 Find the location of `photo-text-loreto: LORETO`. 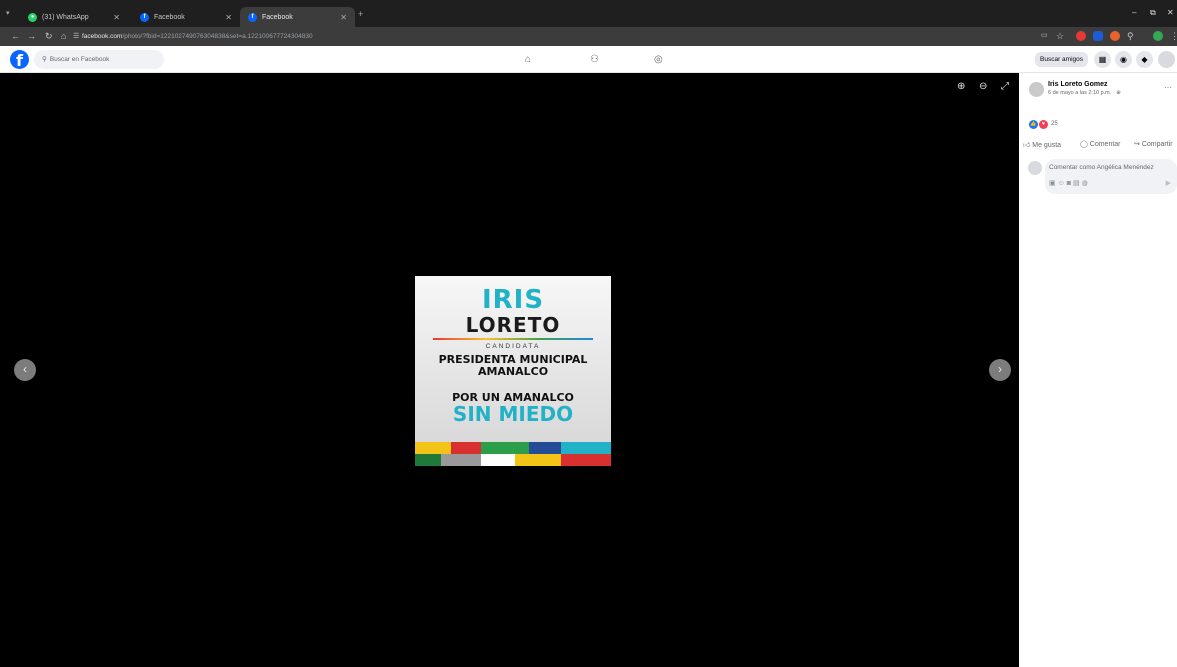

photo-text-loreto: LORETO is located at coordinates (513, 325).